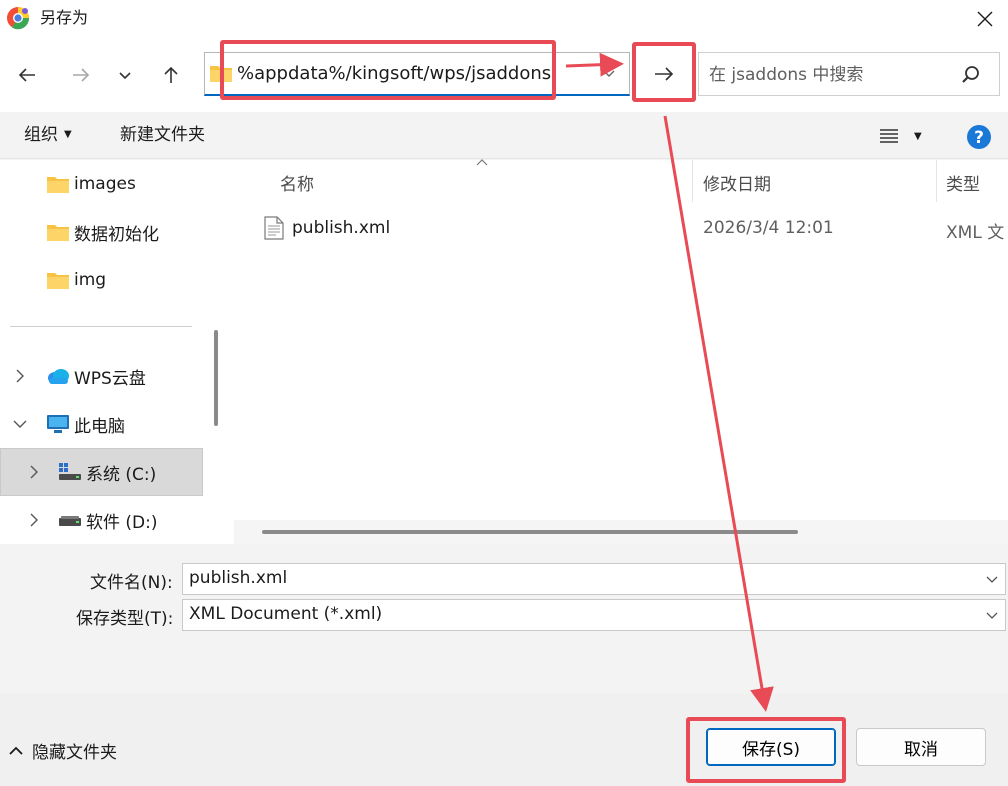  I want to click on nav-scrollbar-thumb, so click(216, 378).